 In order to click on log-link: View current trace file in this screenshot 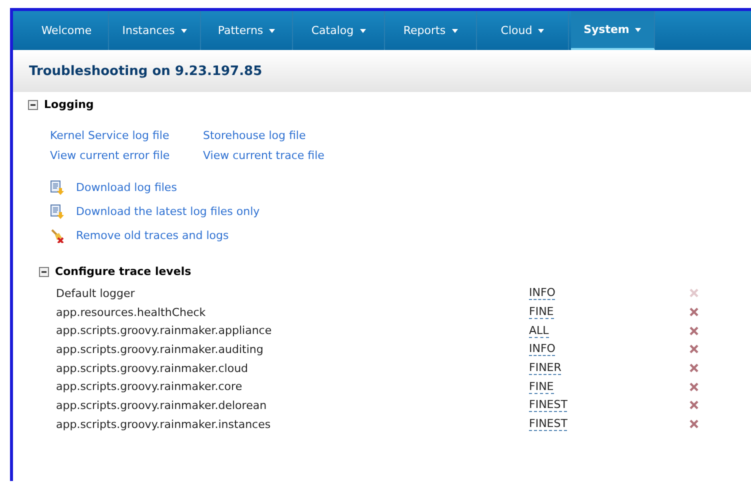, I will do `click(477, 155)`.